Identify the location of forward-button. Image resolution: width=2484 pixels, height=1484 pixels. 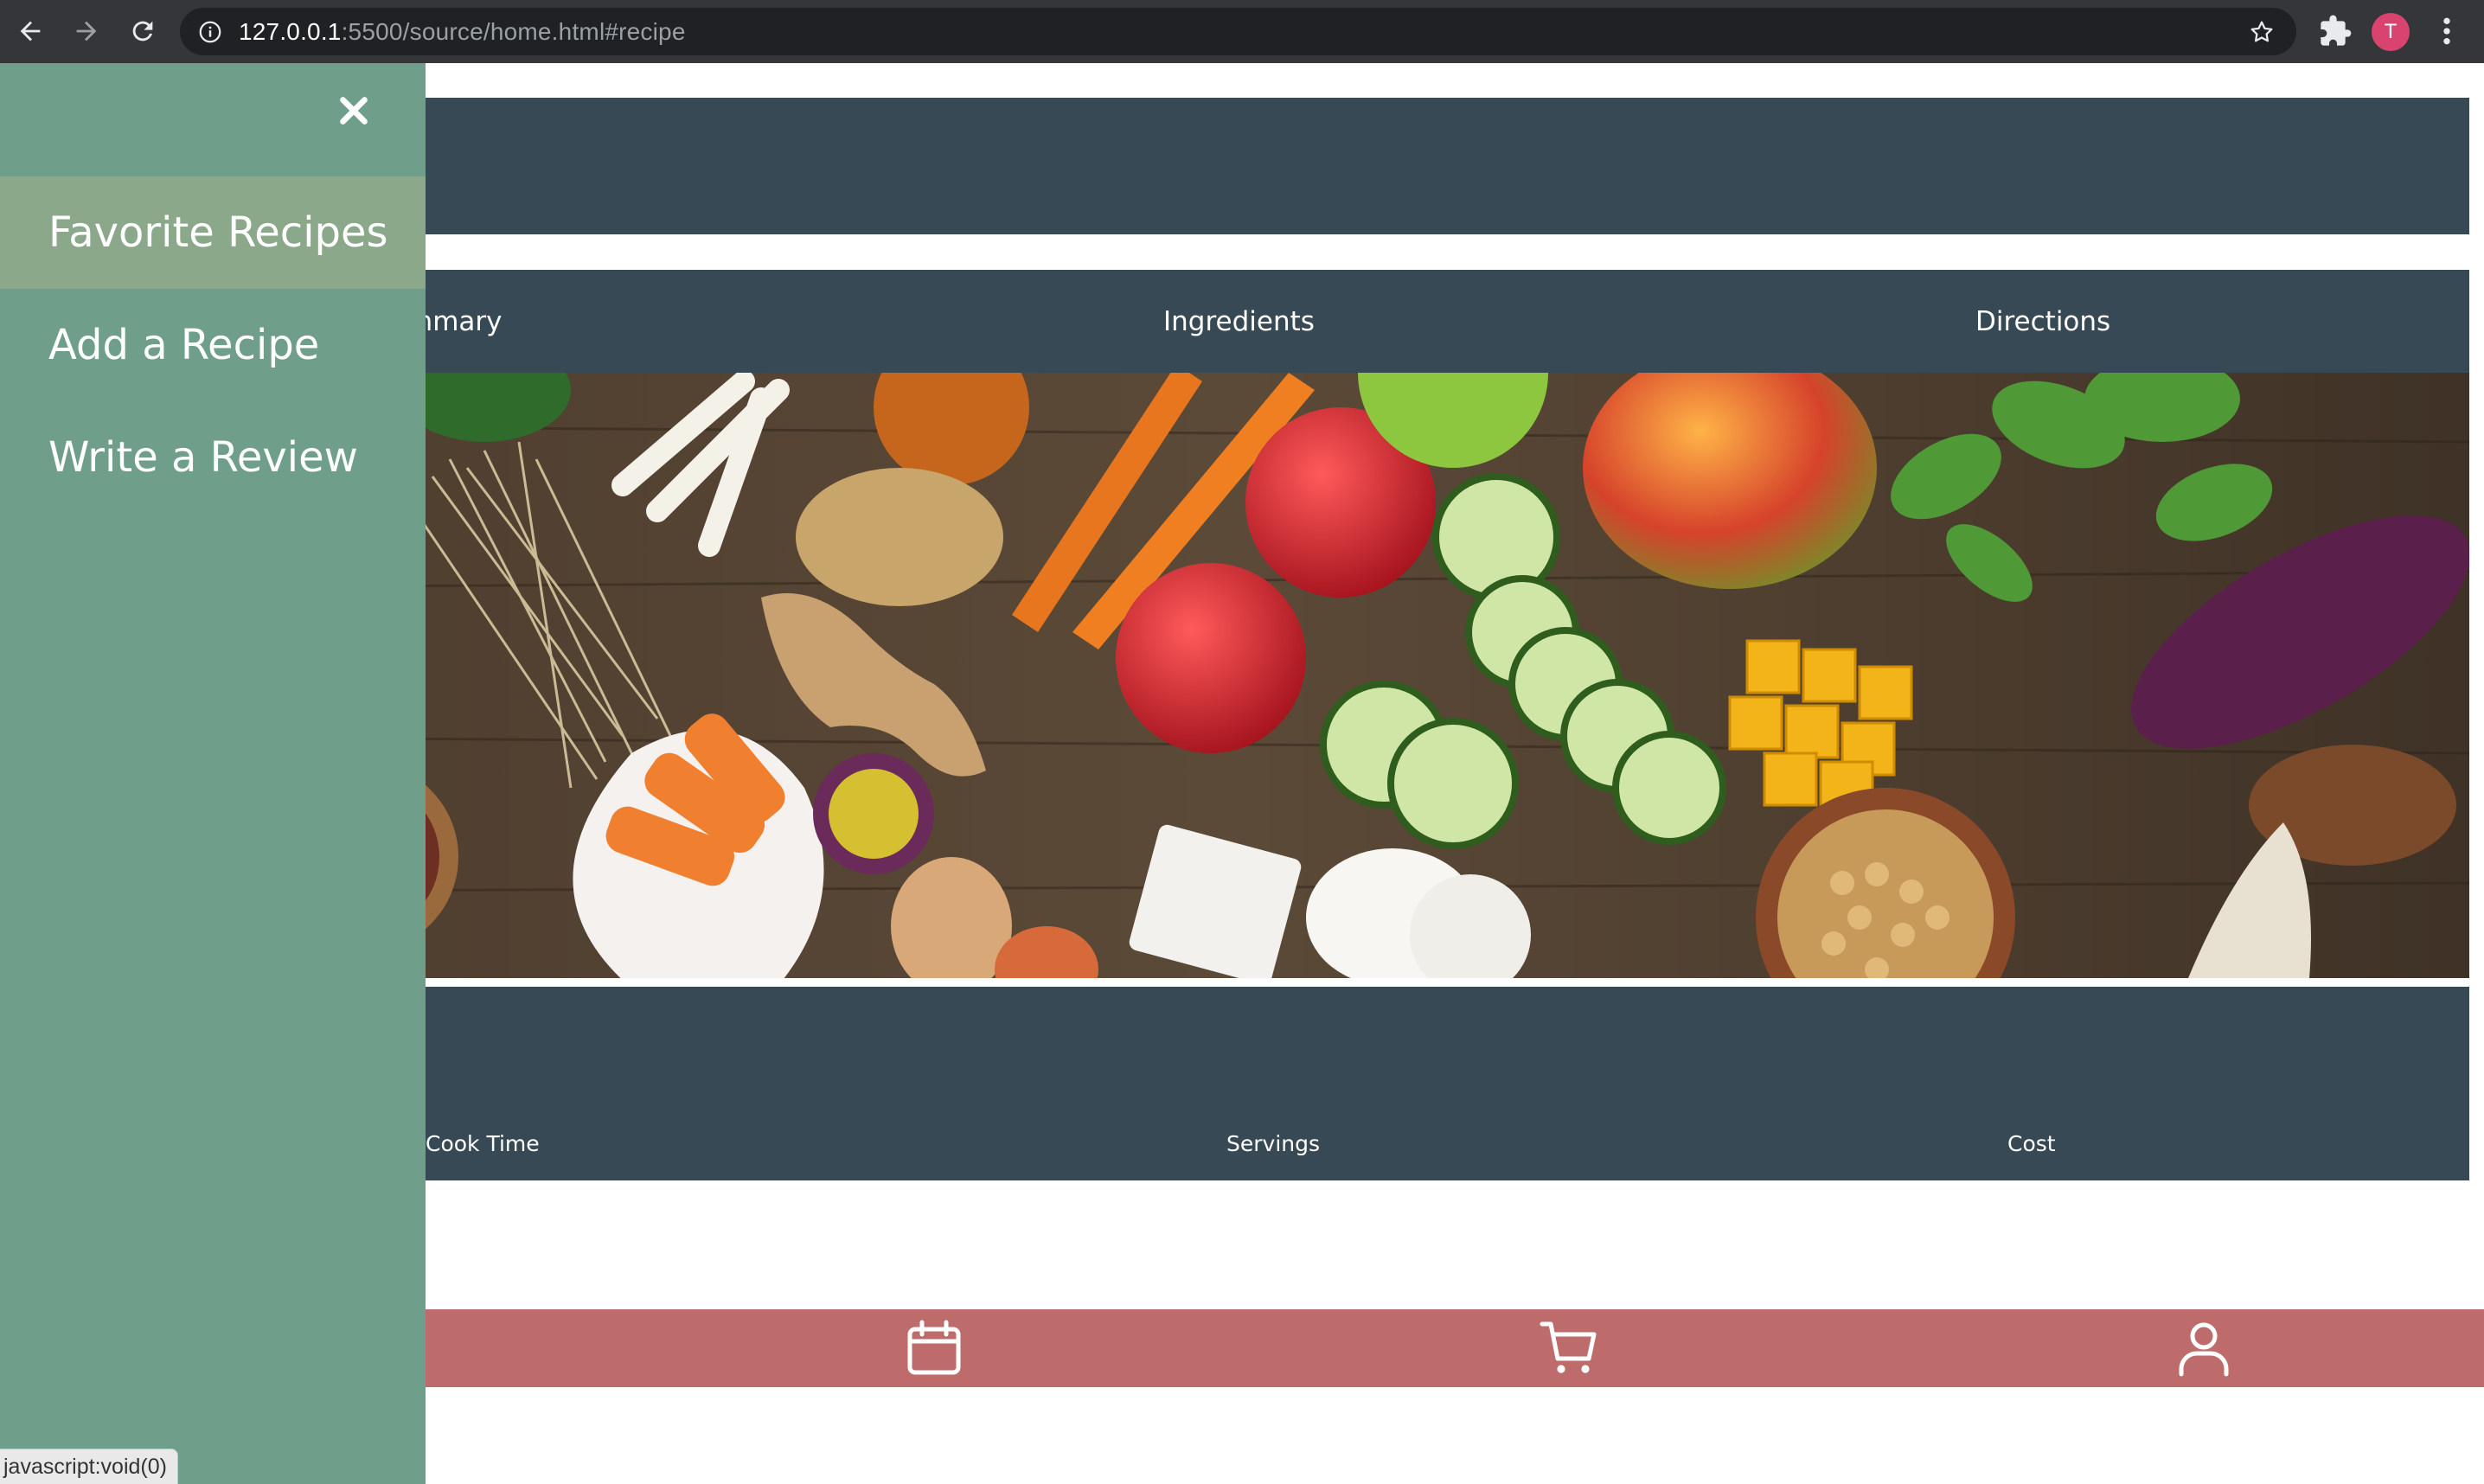
(86, 31).